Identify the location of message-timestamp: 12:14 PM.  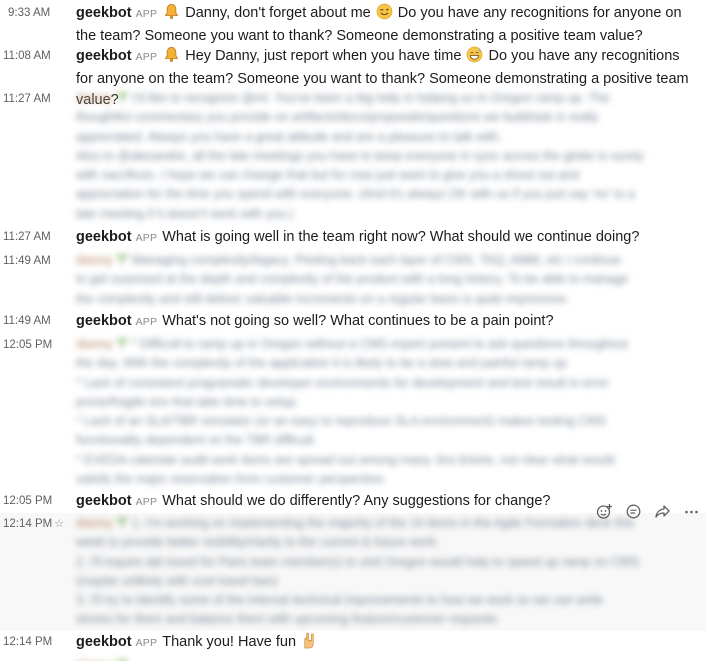
(27, 642).